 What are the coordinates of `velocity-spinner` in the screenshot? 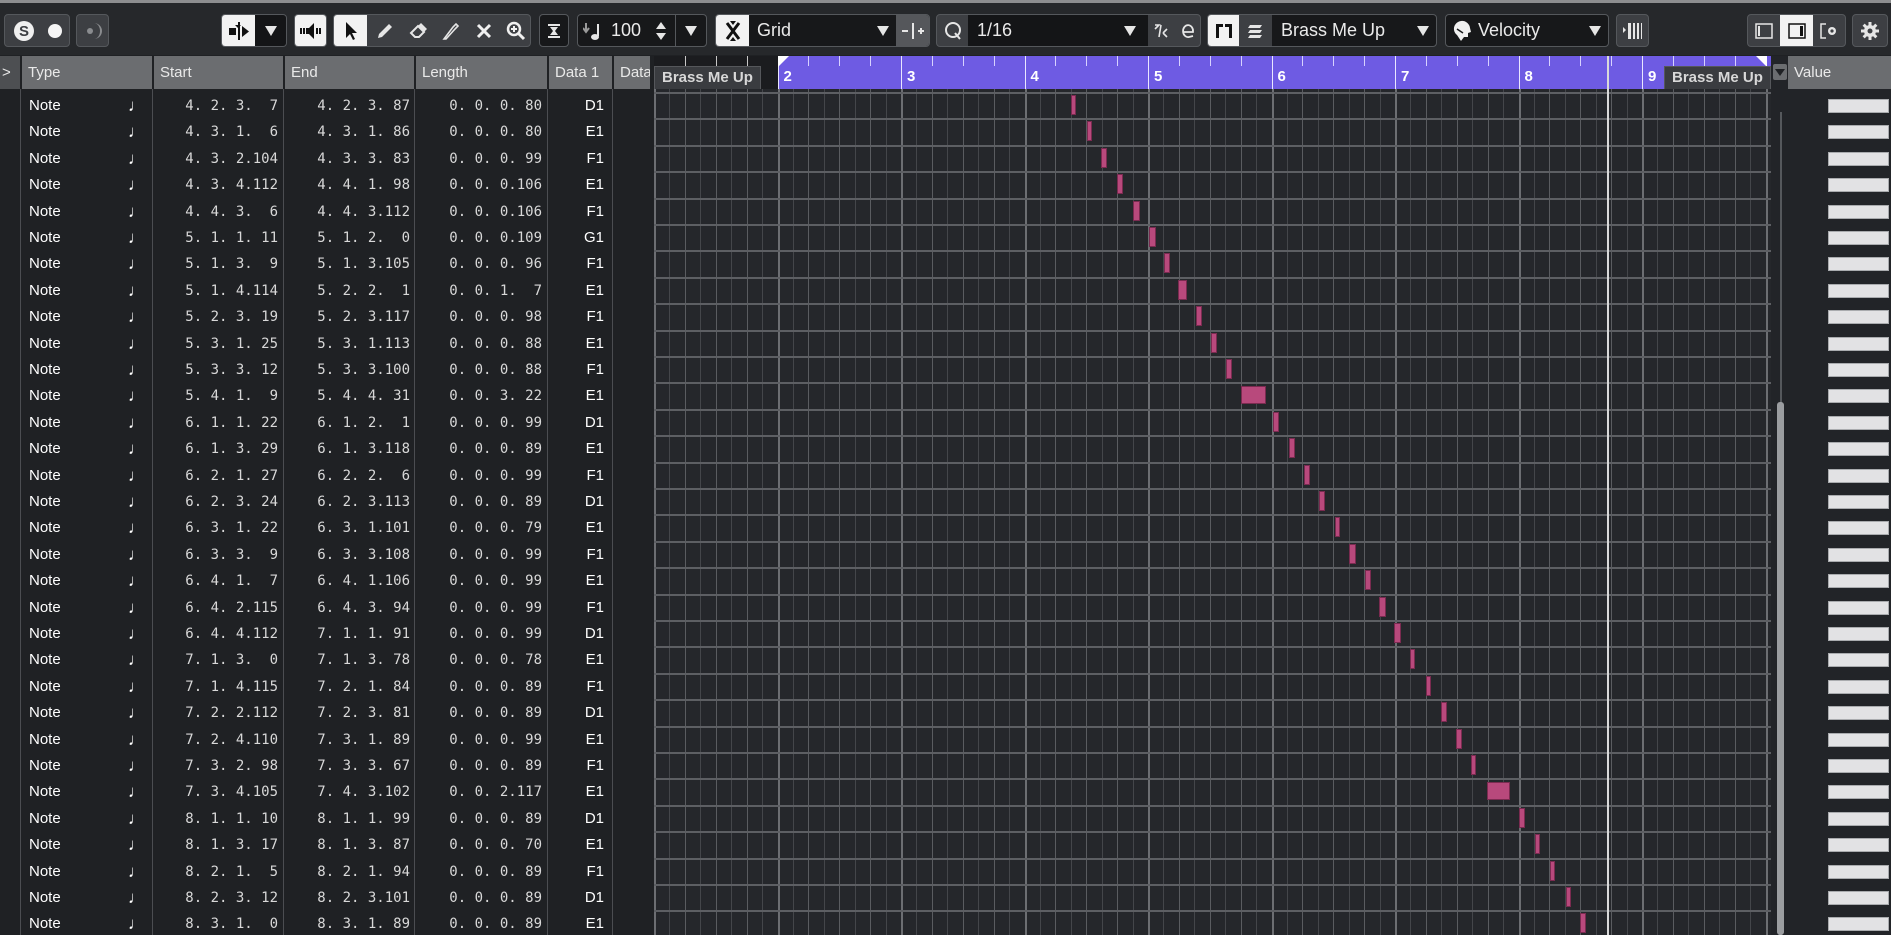 It's located at (661, 30).